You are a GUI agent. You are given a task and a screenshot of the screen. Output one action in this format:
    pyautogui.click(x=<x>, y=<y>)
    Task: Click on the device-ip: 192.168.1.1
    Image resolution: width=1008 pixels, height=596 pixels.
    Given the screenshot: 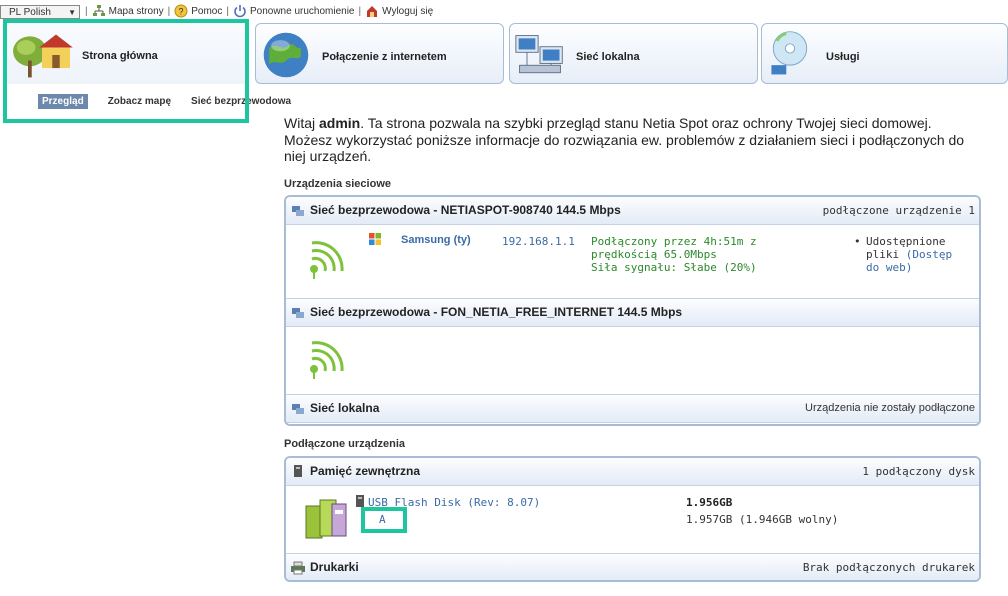 What is the action you would take?
    pyautogui.click(x=538, y=241)
    